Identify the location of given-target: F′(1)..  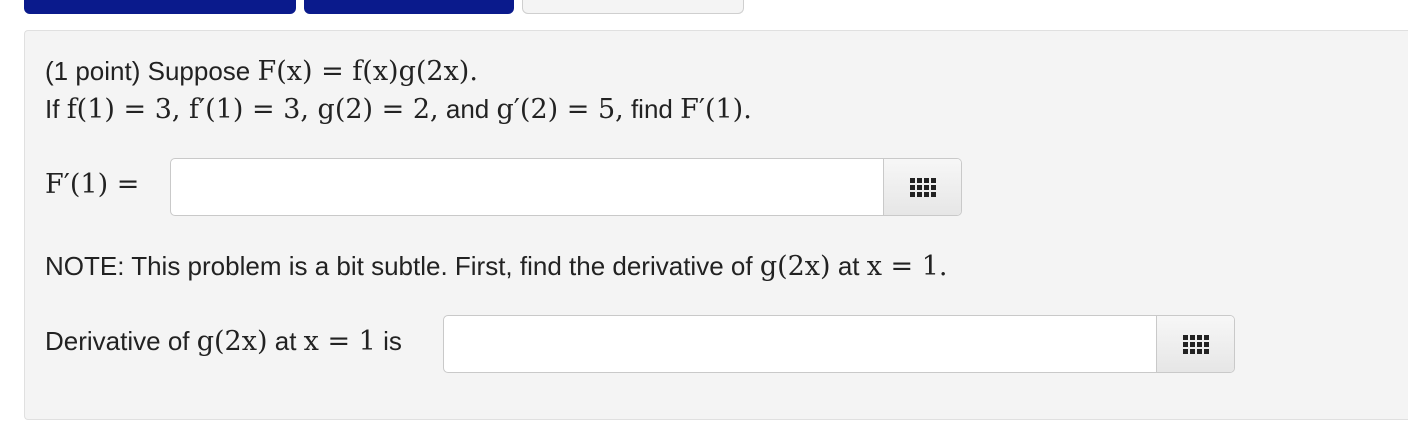
(716, 109).